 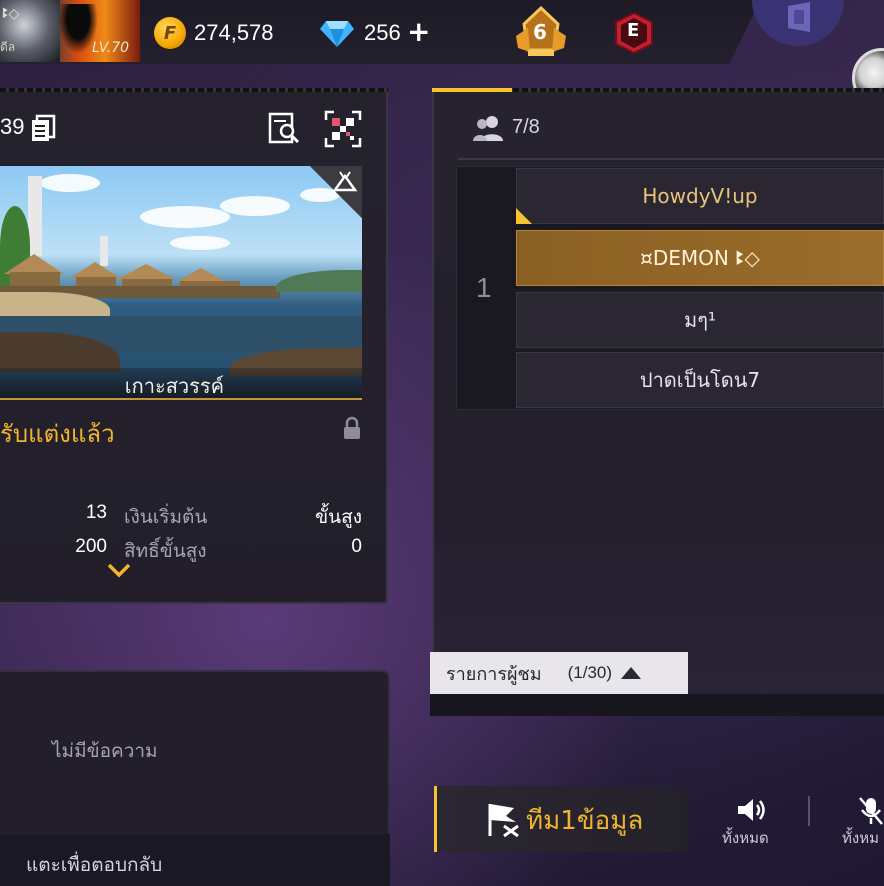 I want to click on diamond-amount: 256, so click(x=382, y=32).